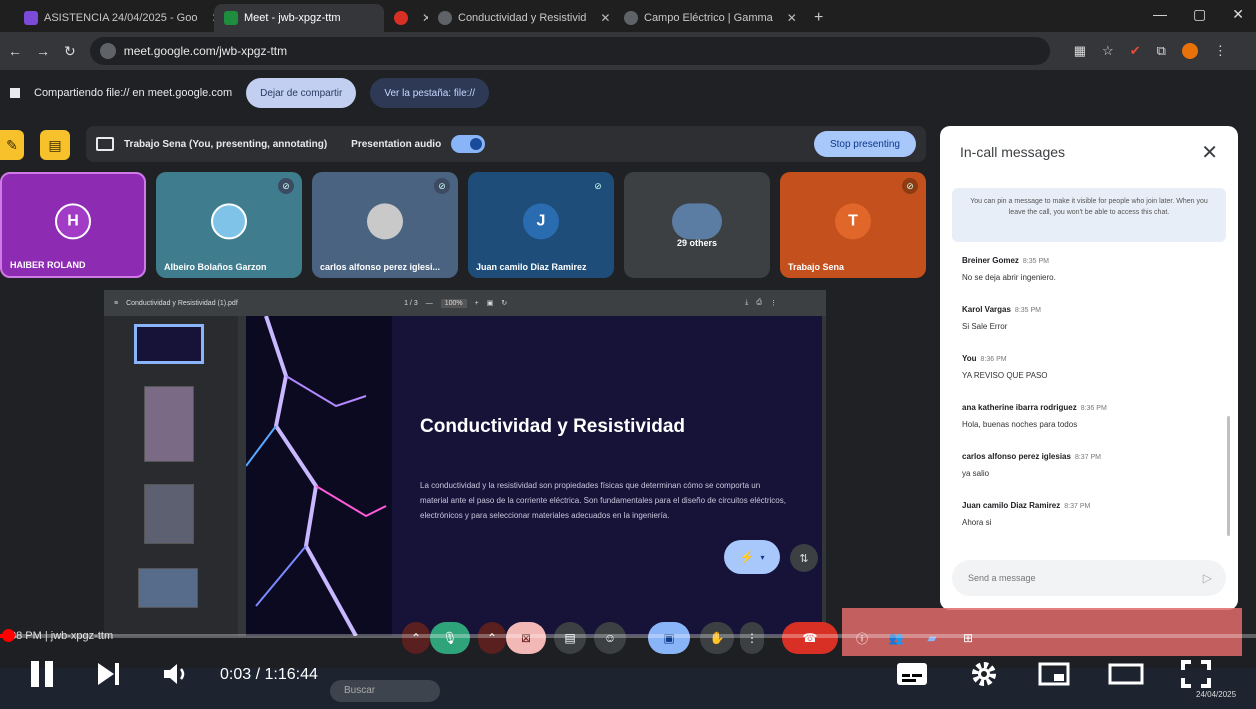 Image resolution: width=1256 pixels, height=709 pixels. What do you see at coordinates (541, 221) in the screenshot?
I see `avatar: J` at bounding box center [541, 221].